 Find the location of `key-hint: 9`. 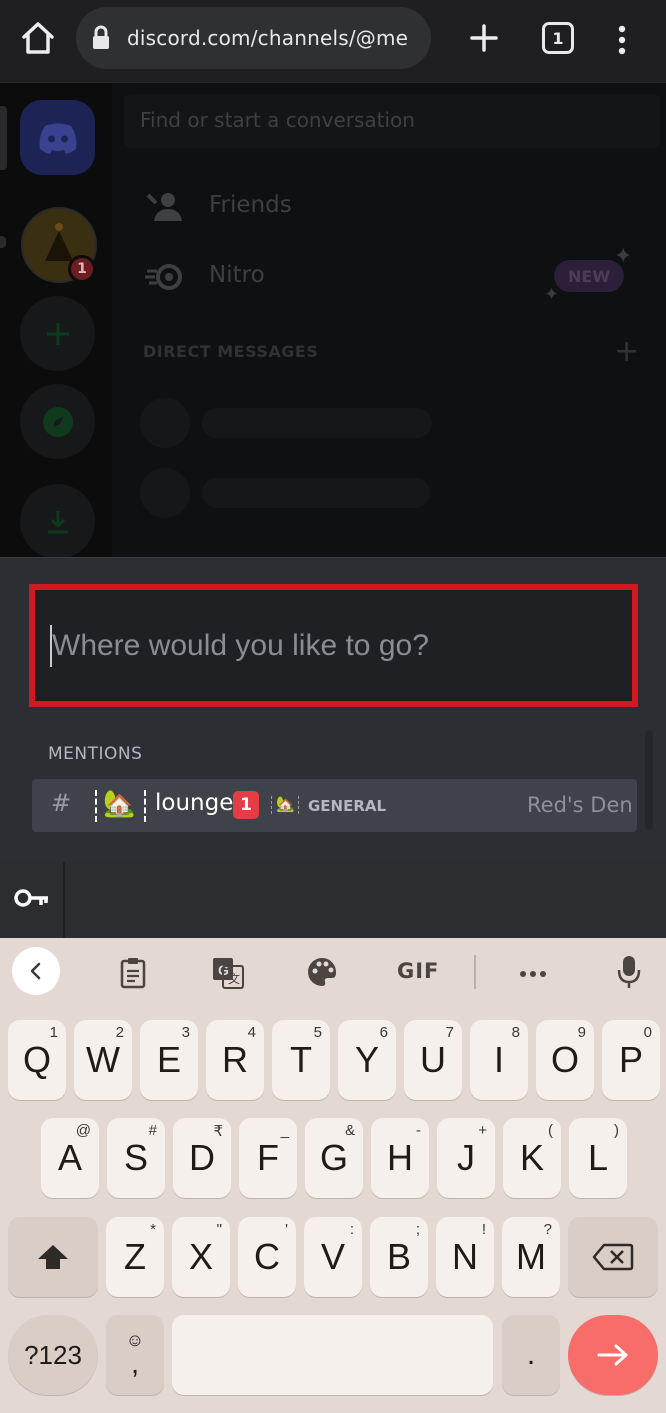

key-hint: 9 is located at coordinates (581, 1032).